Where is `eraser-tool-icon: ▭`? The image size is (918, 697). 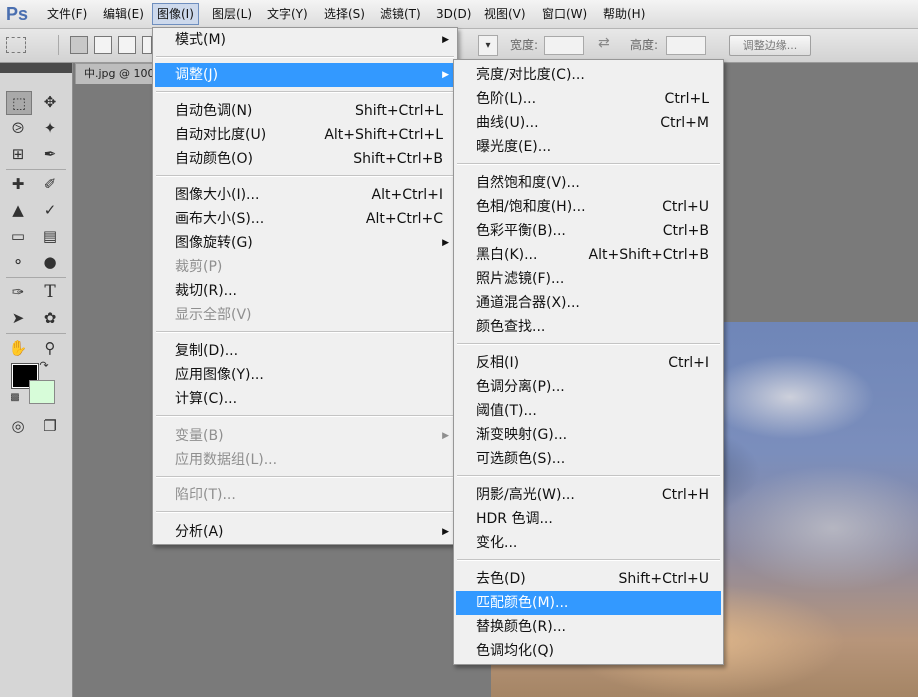
eraser-tool-icon: ▭ is located at coordinates (18, 236).